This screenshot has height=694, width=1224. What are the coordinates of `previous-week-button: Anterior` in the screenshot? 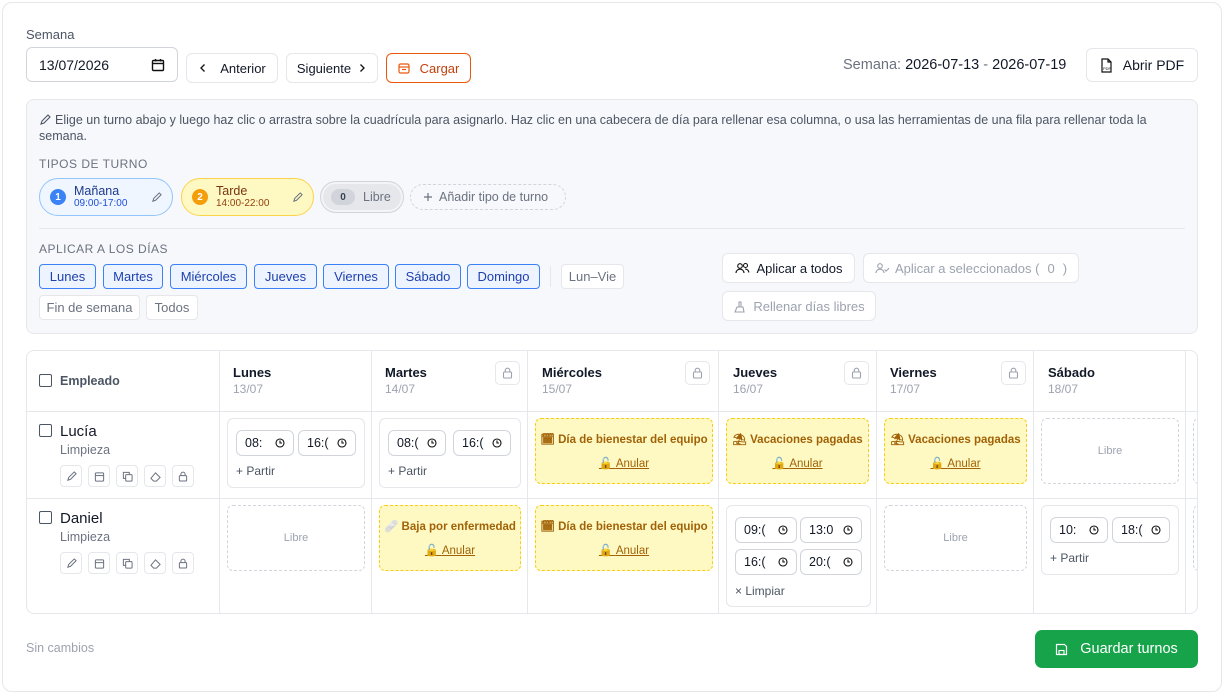 It's located at (232, 68).